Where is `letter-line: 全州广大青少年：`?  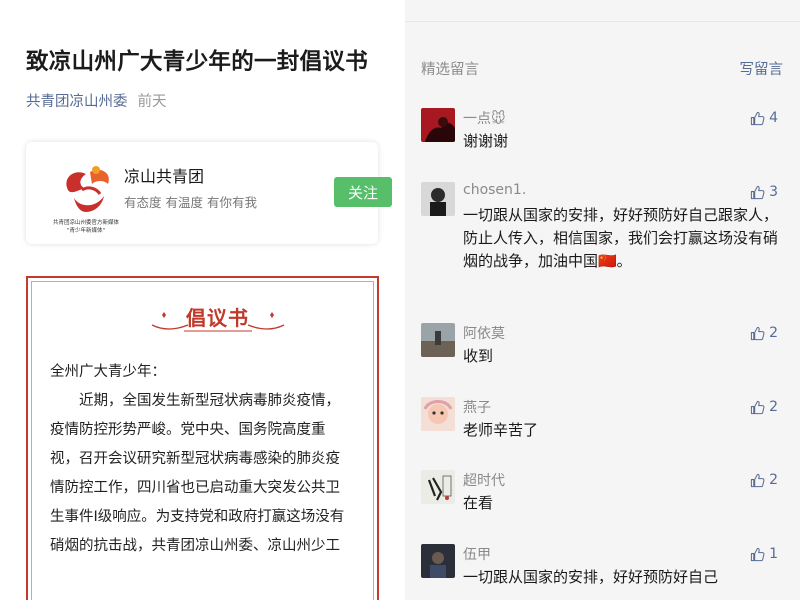
letter-line: 全州广大青少年： is located at coordinates (108, 372).